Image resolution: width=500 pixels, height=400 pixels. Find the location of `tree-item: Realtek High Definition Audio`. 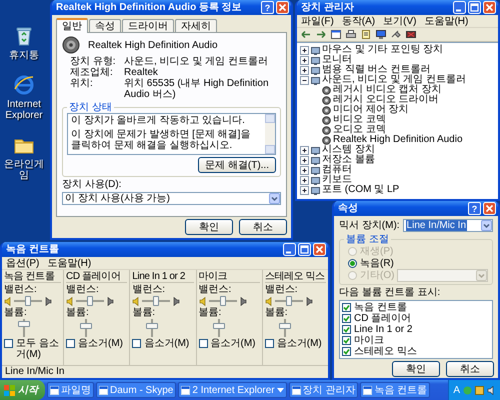

tree-item: Realtek High Definition Audio is located at coordinates (398, 140).